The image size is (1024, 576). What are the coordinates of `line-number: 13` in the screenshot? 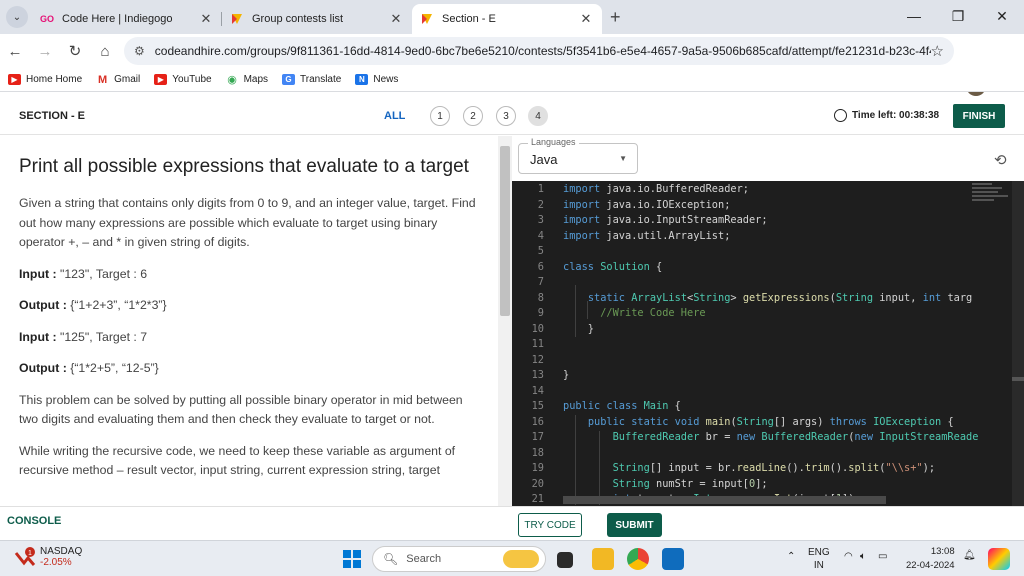 It's located at (537, 375).